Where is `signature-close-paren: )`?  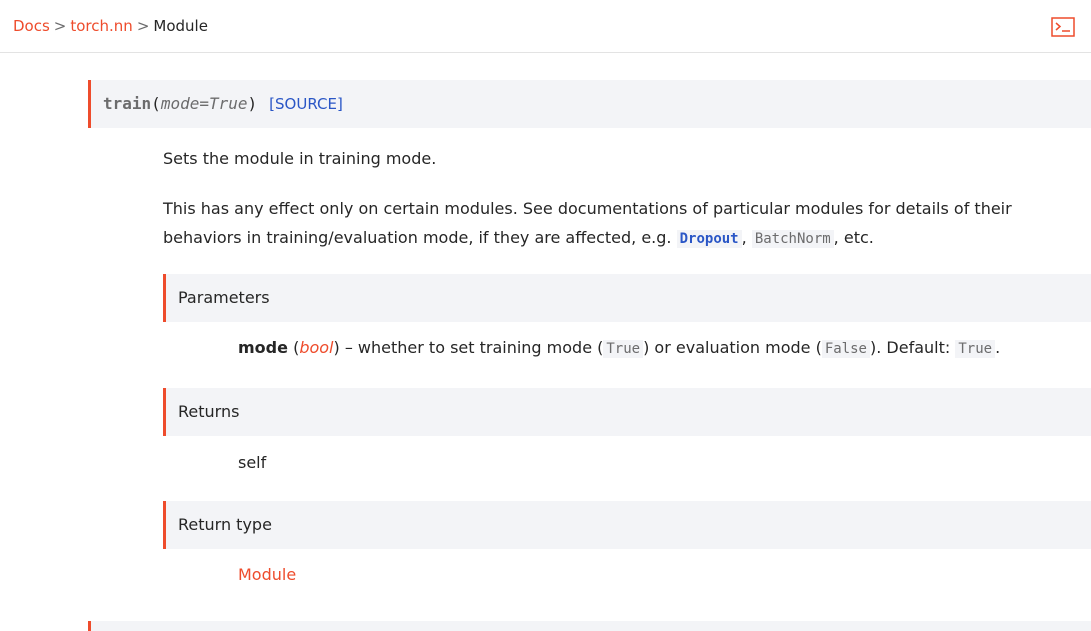 signature-close-paren: ) is located at coordinates (252, 103).